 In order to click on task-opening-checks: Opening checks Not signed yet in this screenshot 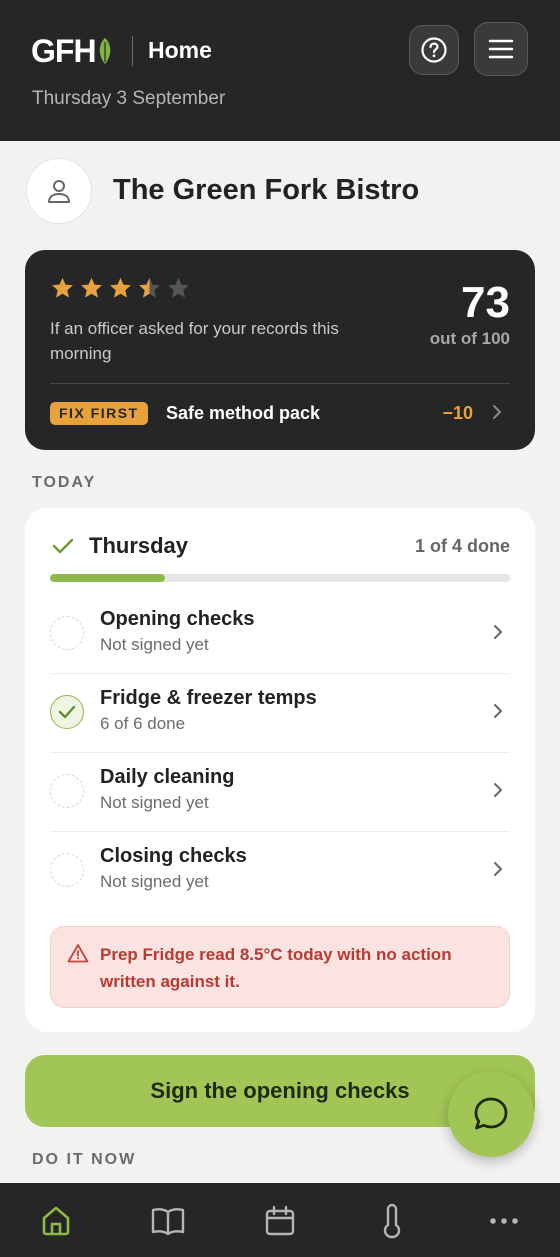, I will do `click(280, 633)`.